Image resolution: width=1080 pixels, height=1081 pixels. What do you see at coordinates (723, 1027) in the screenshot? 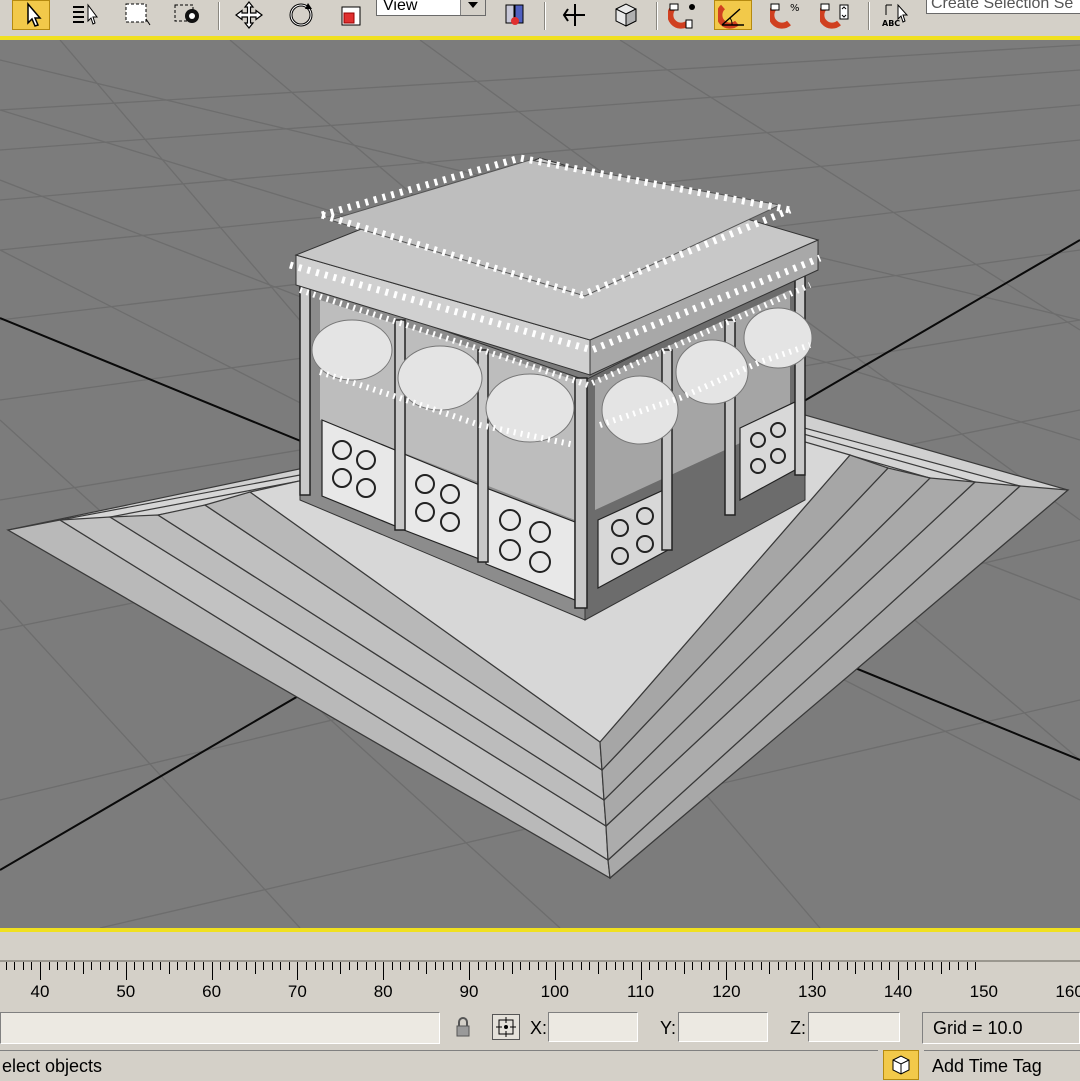
I see `y-coordinate-field` at bounding box center [723, 1027].